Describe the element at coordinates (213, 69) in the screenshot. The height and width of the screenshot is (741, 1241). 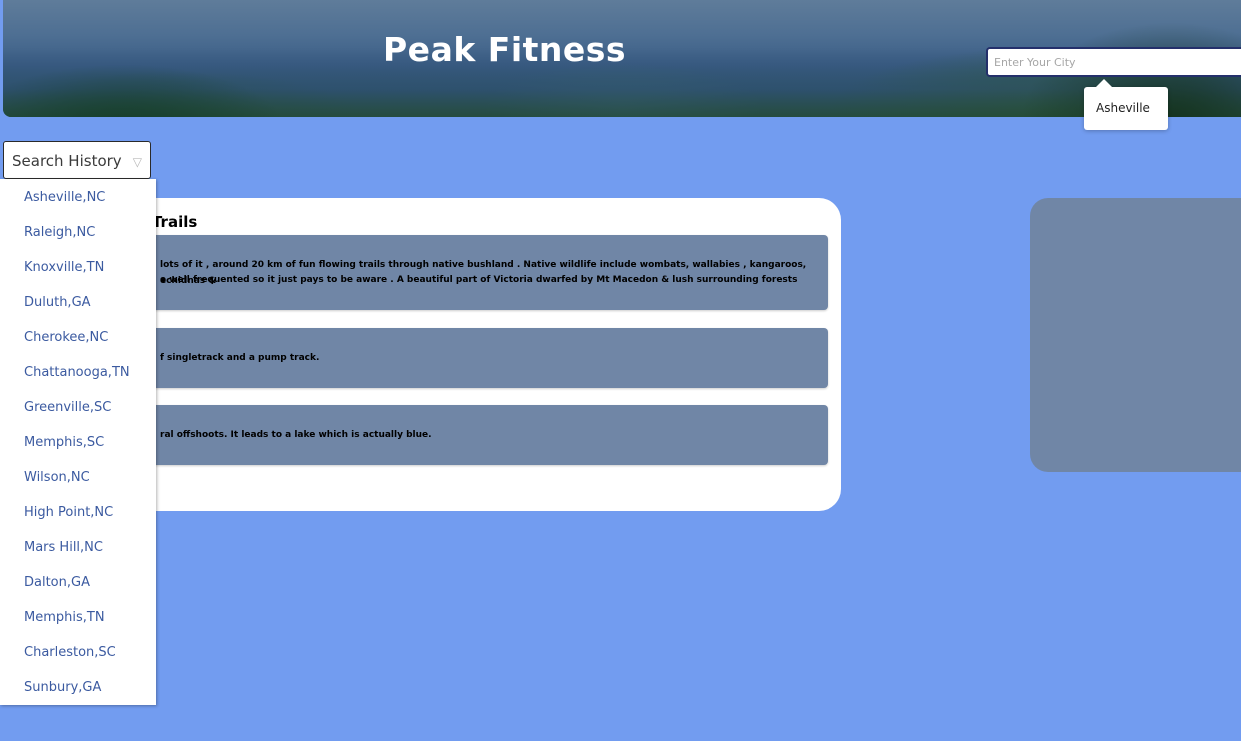
I see `forest-left` at that location.